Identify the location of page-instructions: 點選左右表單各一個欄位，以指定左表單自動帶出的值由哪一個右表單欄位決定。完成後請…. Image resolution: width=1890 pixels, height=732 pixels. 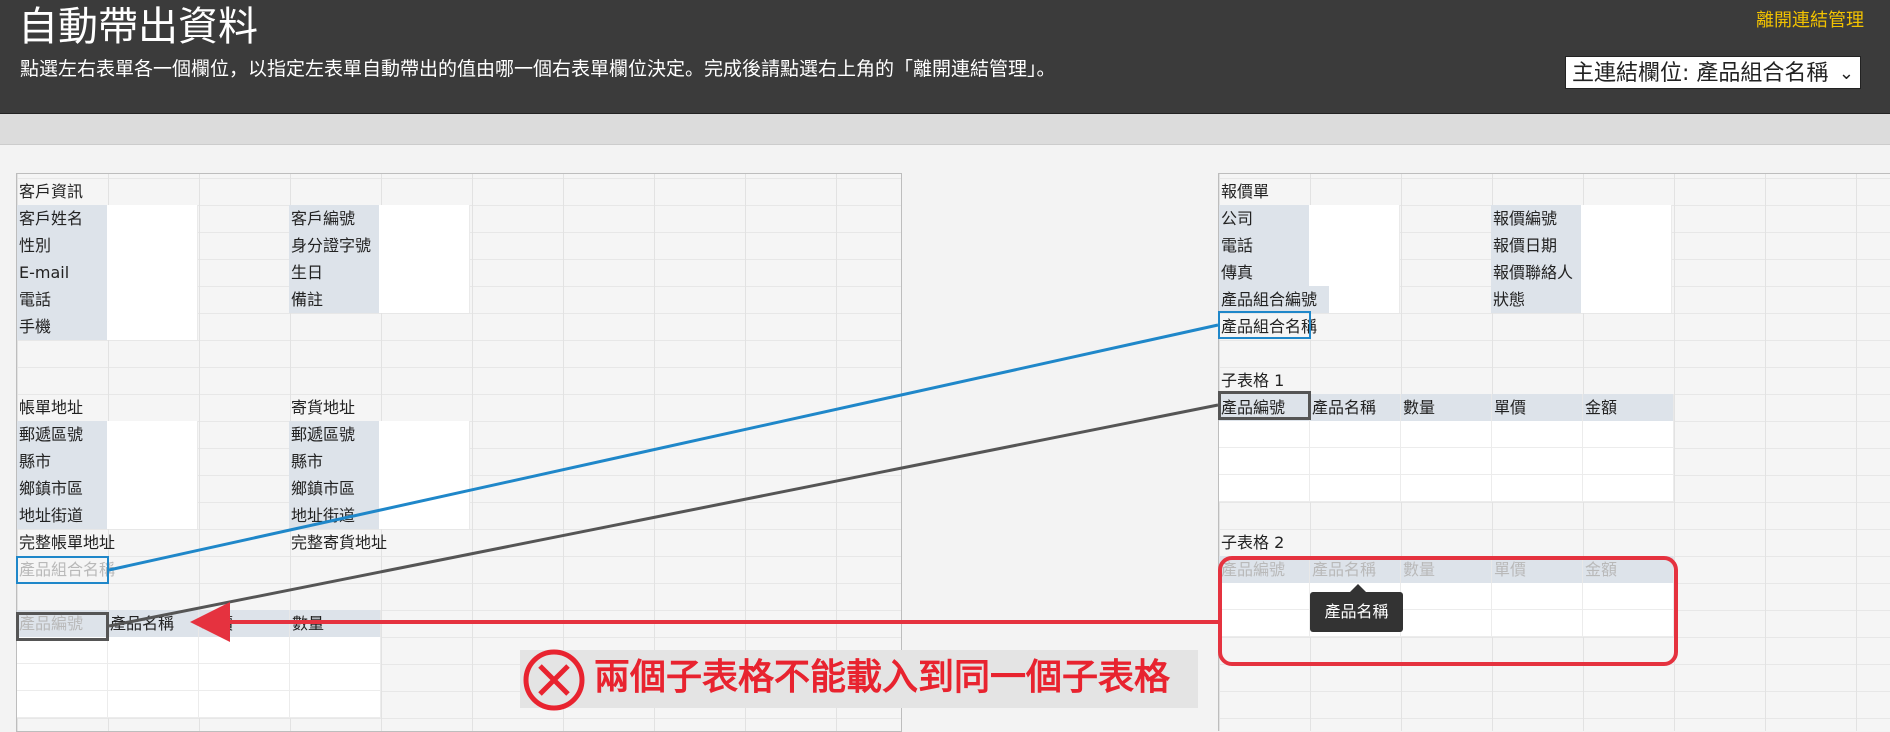
(538, 69).